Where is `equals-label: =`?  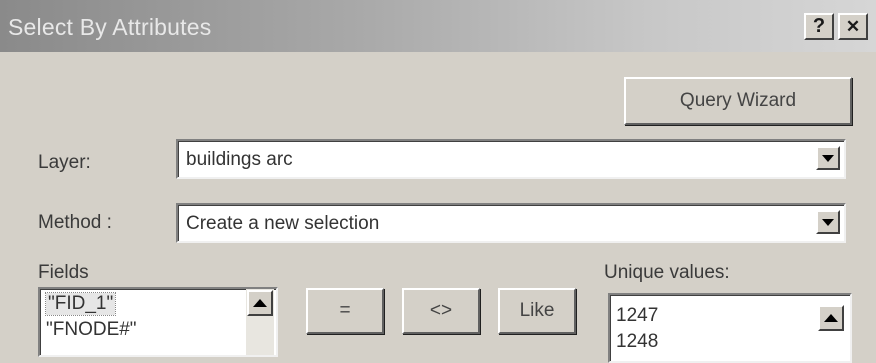
equals-label: = is located at coordinates (345, 310).